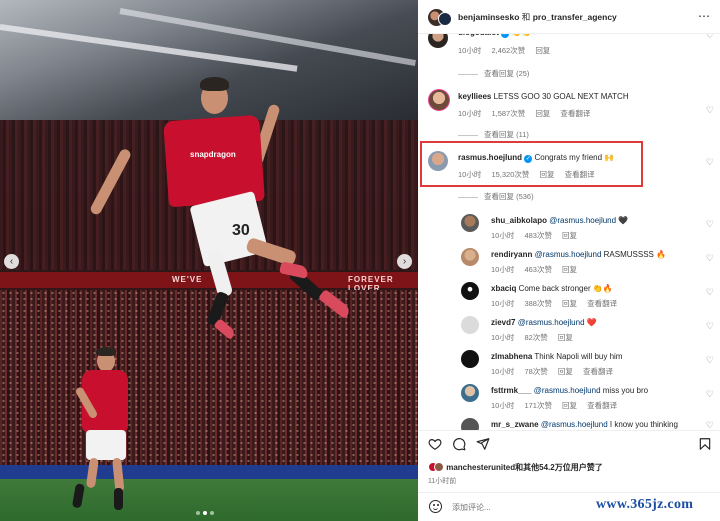 This screenshot has height=521, width=720. I want to click on comment-likes: 171次赞, so click(538, 405).